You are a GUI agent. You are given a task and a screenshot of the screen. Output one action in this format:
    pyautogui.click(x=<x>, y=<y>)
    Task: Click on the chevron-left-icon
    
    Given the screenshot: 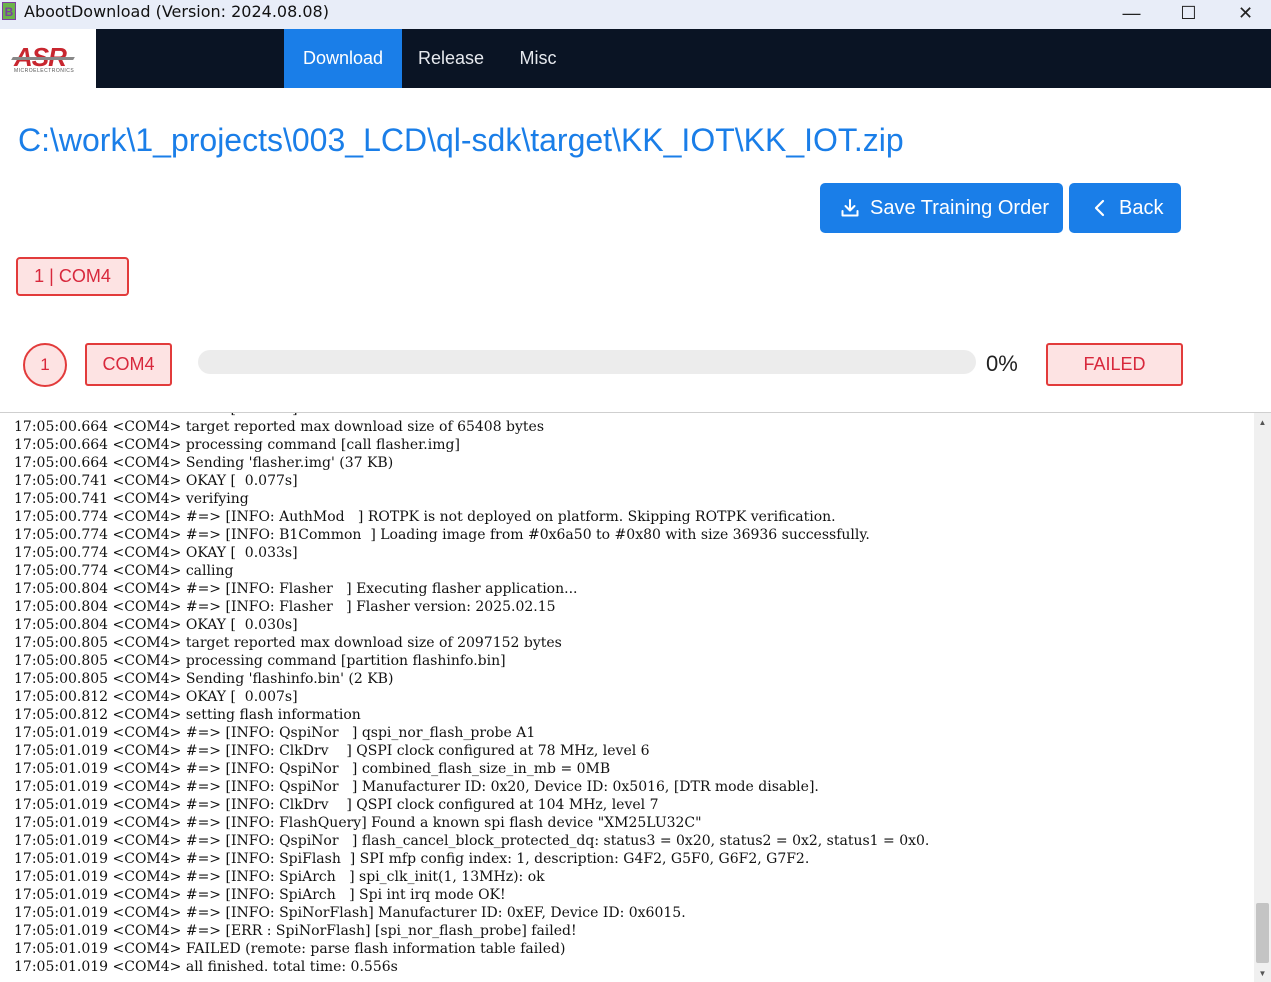 What is the action you would take?
    pyautogui.click(x=1099, y=208)
    